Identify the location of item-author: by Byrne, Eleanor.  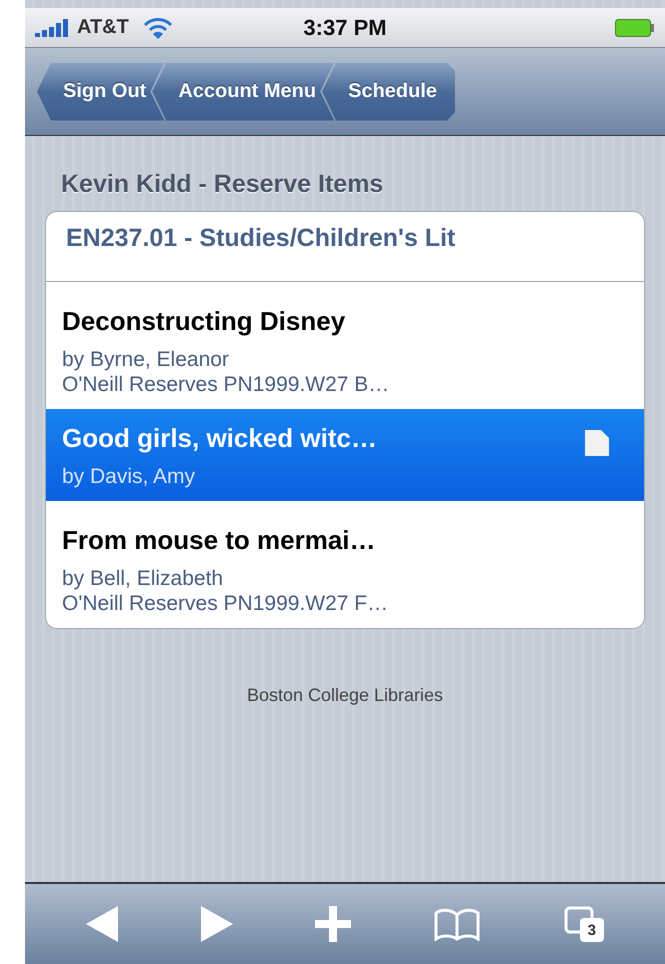
(146, 359).